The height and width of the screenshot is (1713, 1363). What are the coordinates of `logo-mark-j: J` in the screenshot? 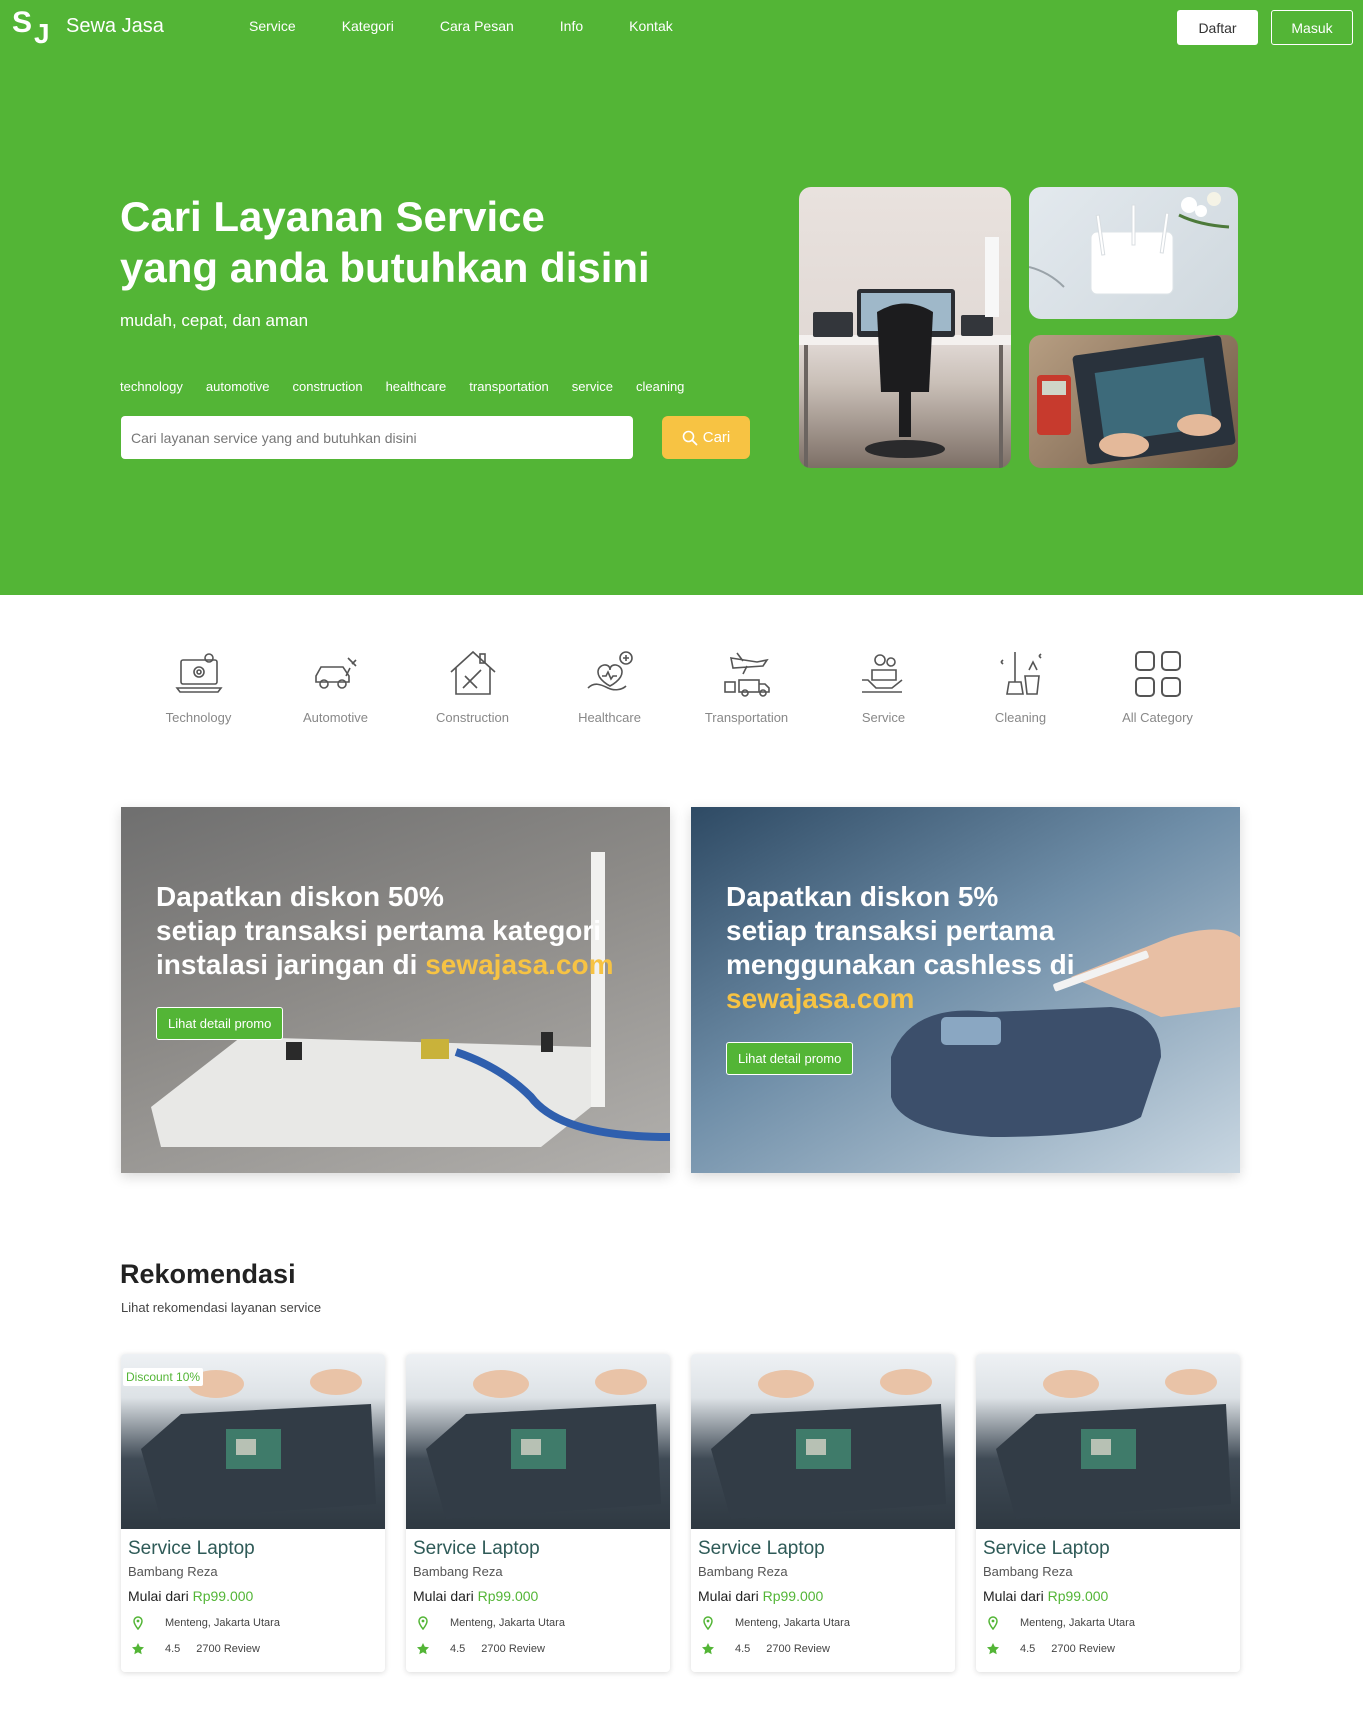 It's located at (42, 33).